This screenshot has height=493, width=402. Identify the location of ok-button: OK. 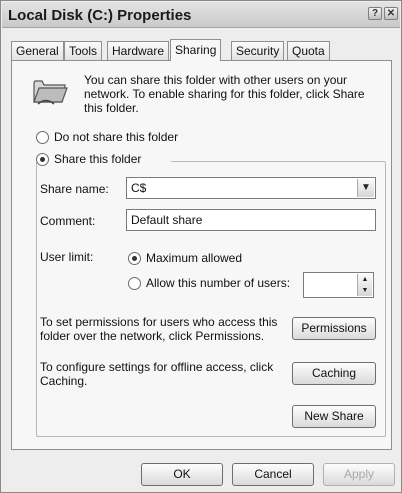
(182, 474).